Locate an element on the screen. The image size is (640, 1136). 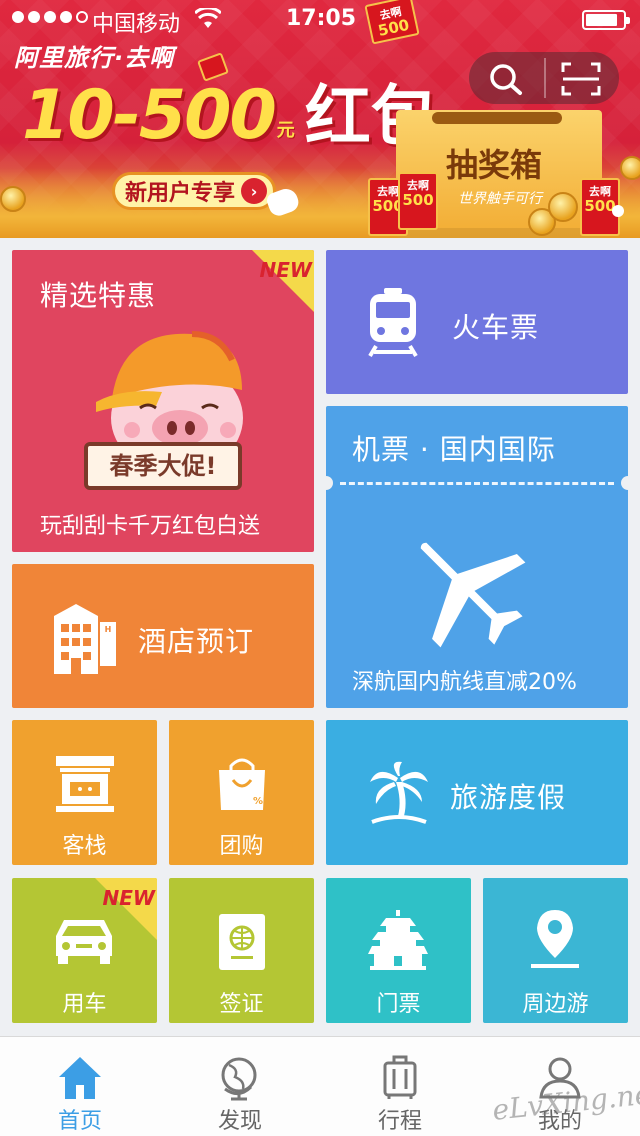
tile-hotel-booking-label: 酒店预订 is located at coordinates (196, 641).